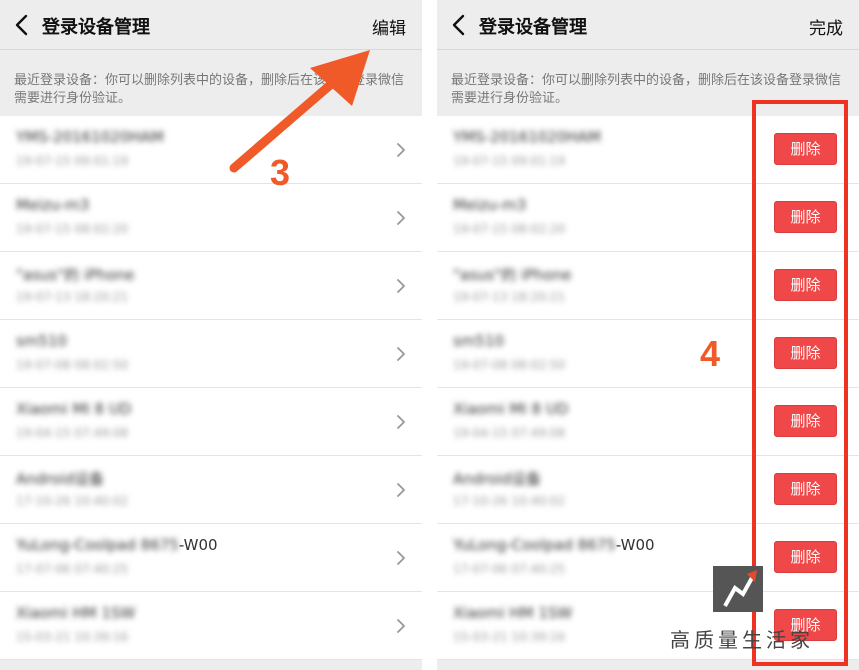  I want to click on device-row: Xiaomi MI 8 UD 19-04-15 07:49:08, so click(211, 422).